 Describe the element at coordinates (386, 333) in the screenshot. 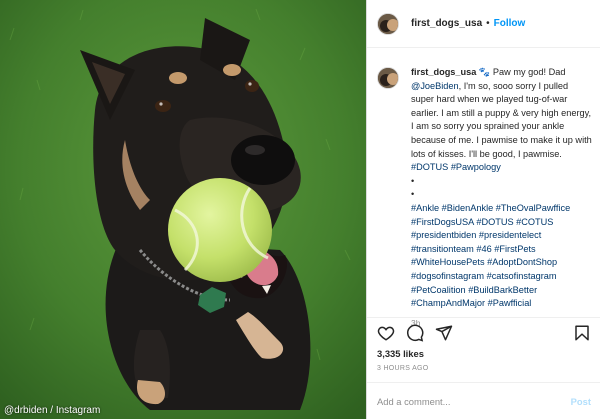

I see `heart-icon` at that location.